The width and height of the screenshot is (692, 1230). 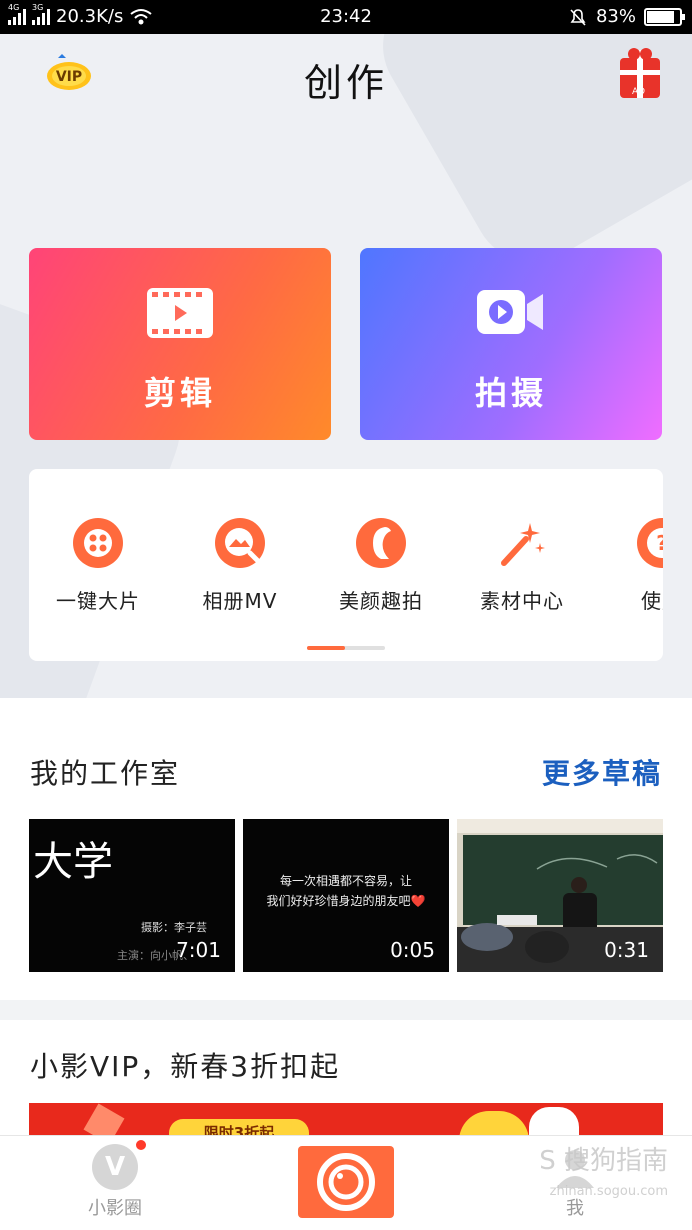 I want to click on battery-icon, so click(x=664, y=16).